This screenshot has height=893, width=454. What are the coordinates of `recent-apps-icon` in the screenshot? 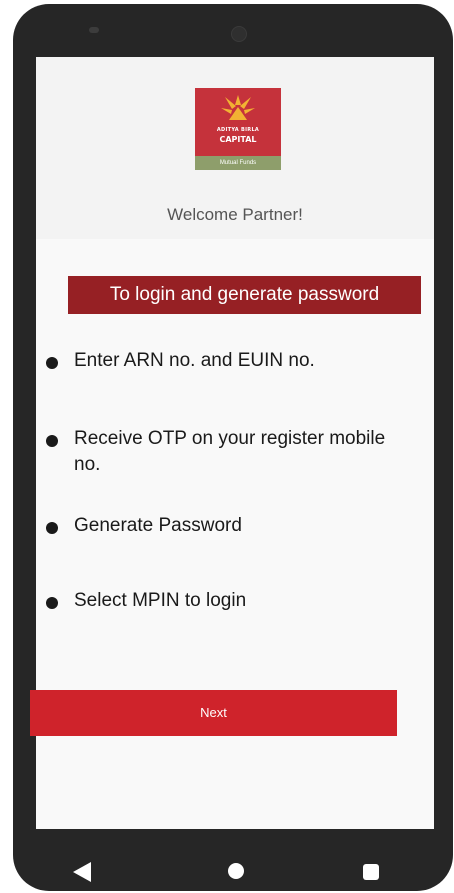 It's located at (371, 872).